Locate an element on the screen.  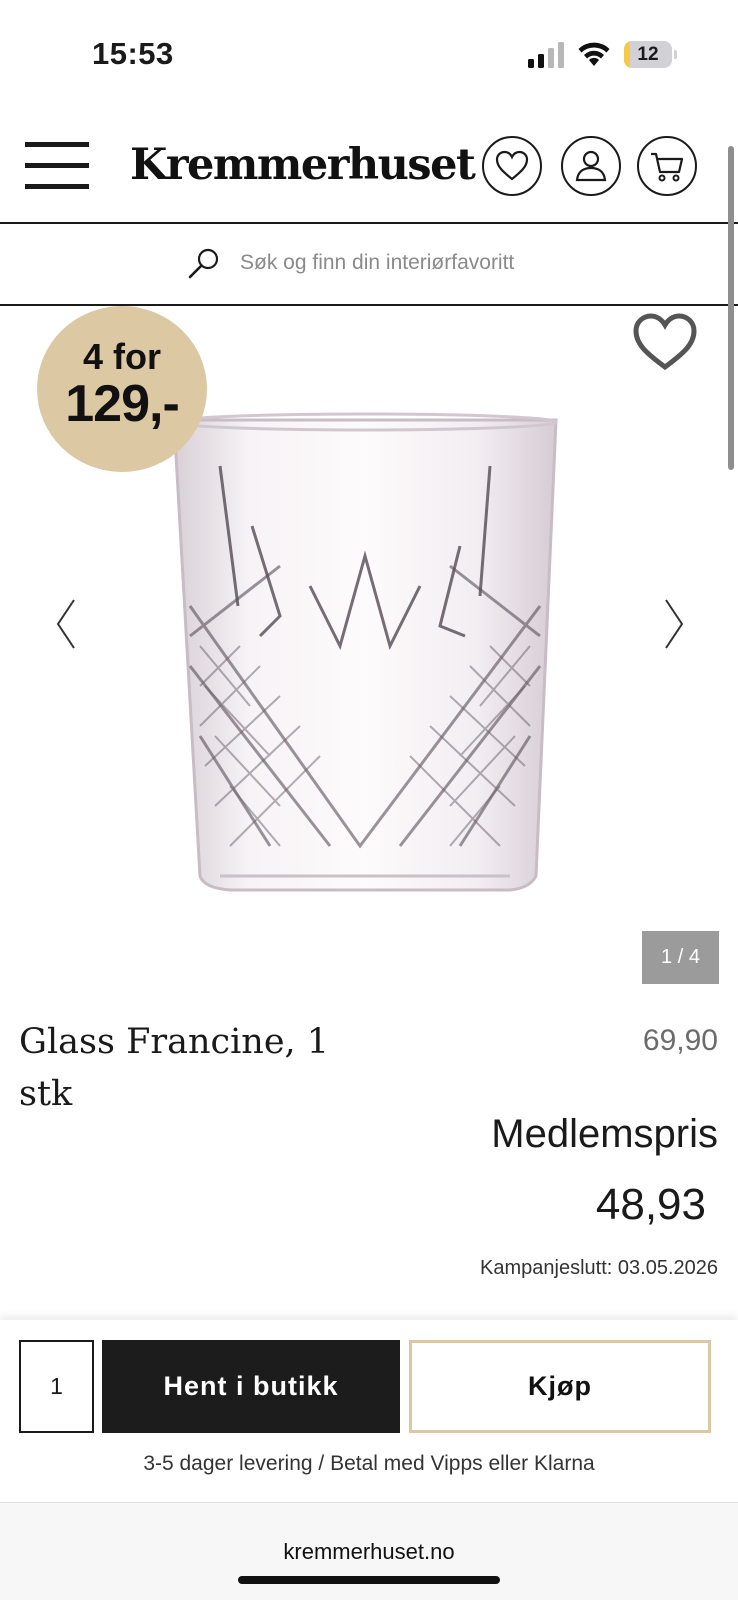
battery-indicator: 12 is located at coordinates (650, 54).